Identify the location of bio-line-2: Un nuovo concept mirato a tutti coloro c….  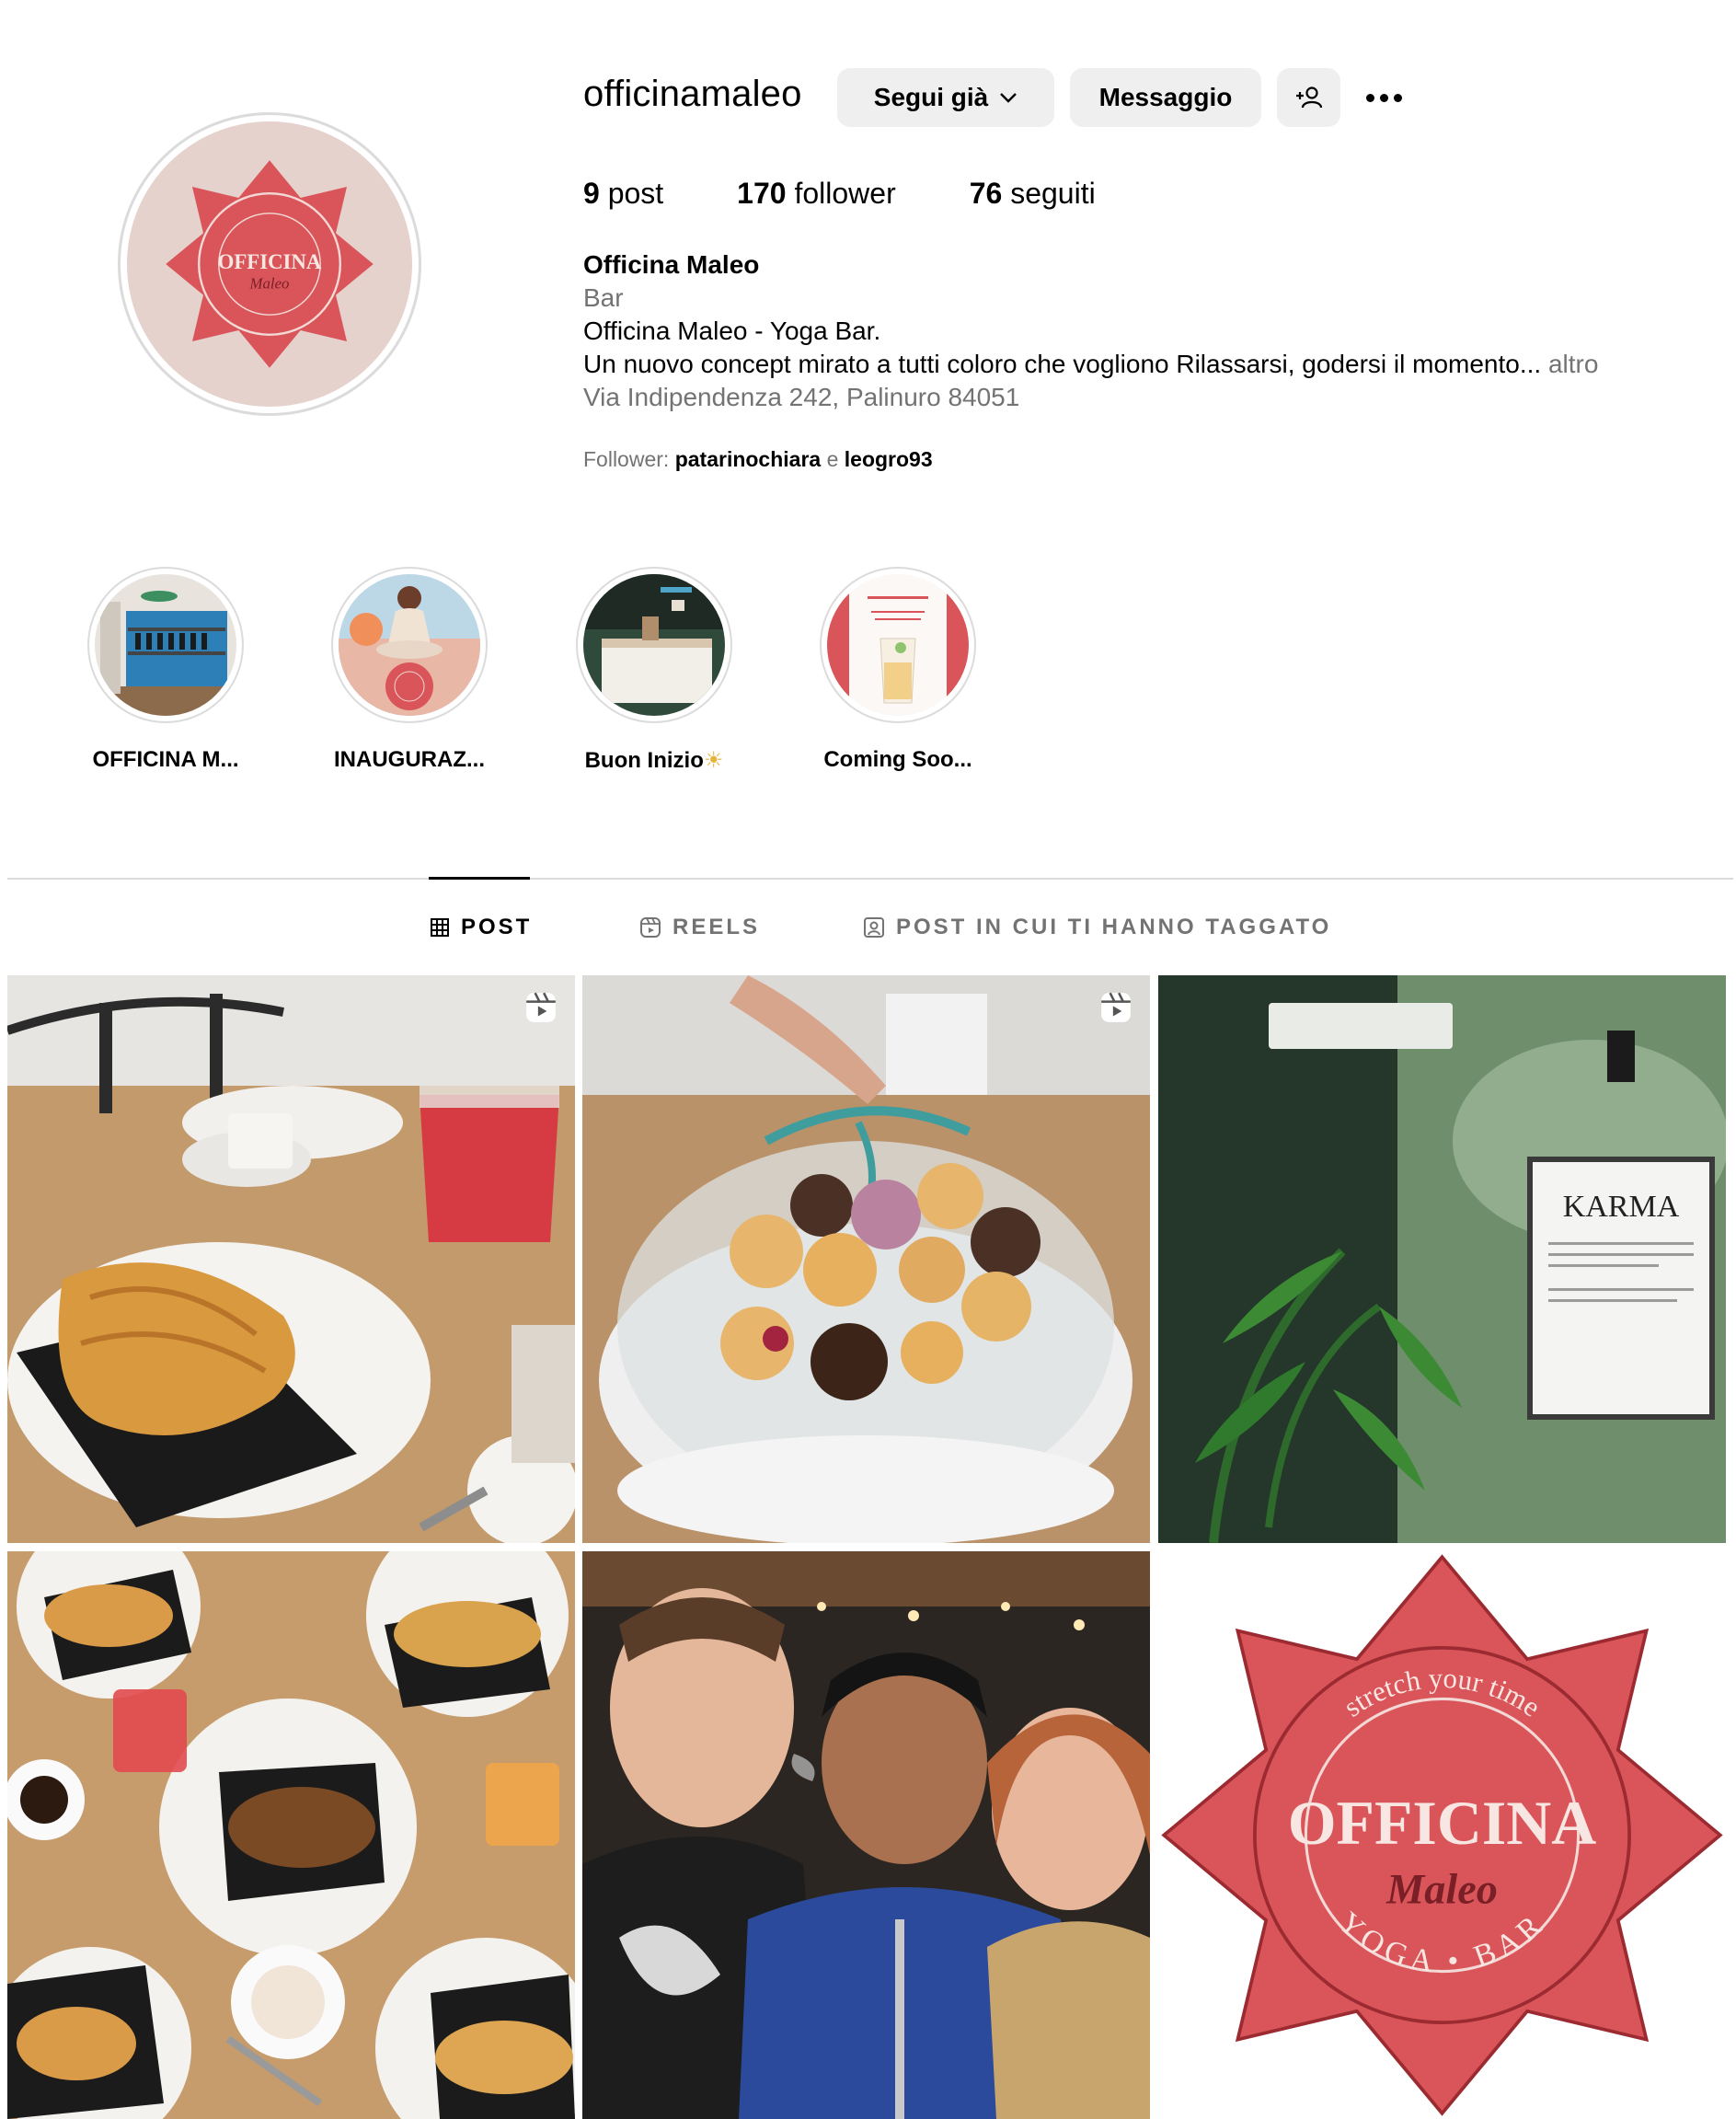
(1091, 364).